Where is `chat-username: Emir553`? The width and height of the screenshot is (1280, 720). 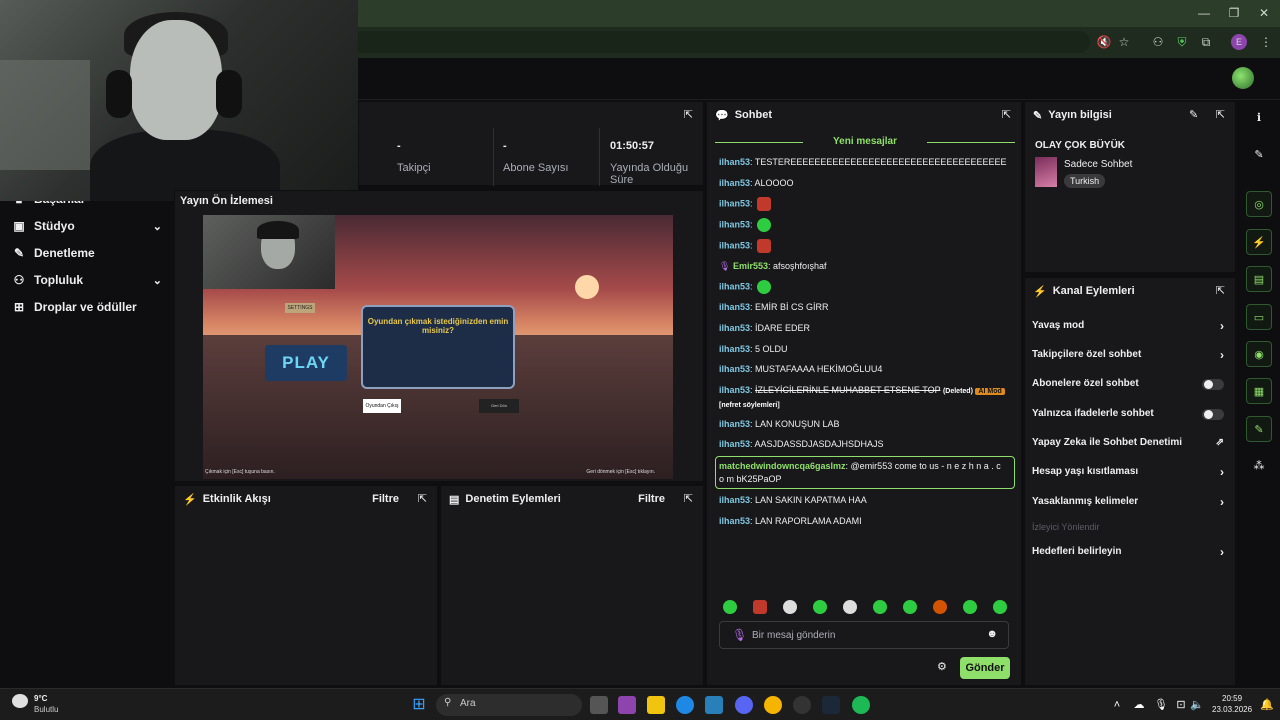 chat-username: Emir553 is located at coordinates (750, 266).